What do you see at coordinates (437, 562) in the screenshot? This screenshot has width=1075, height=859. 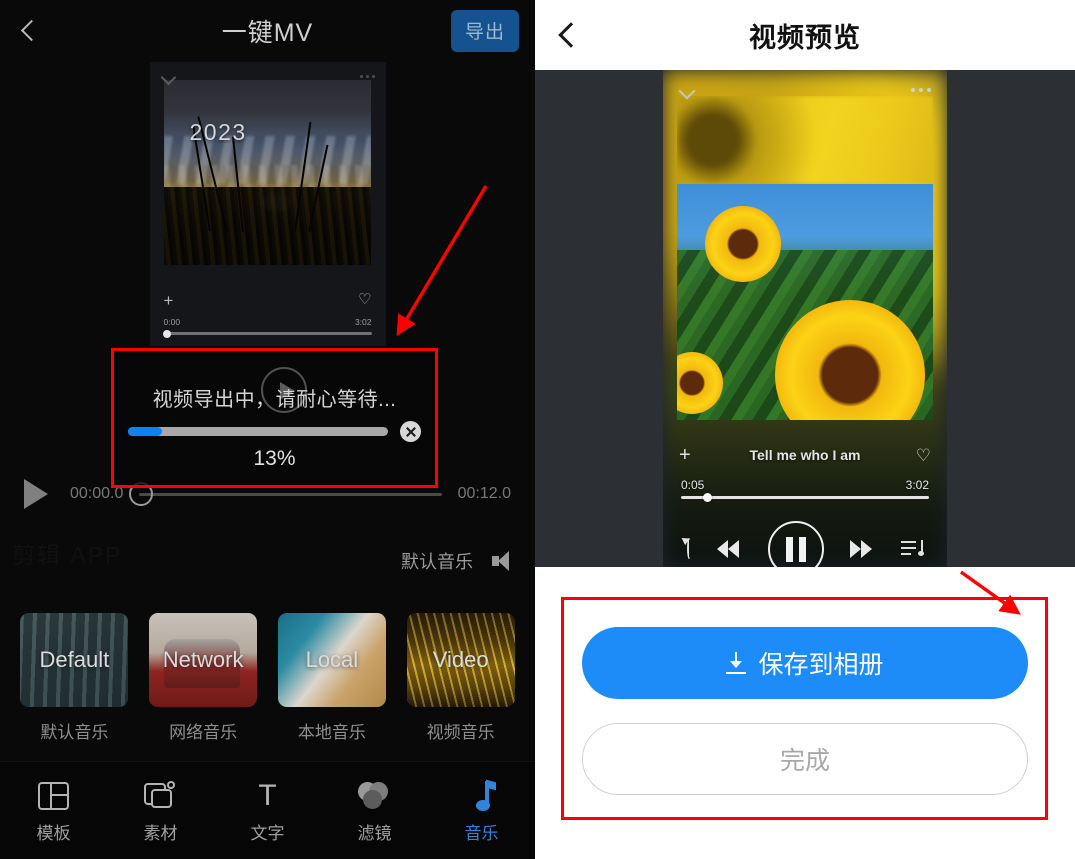 I see `selected-music-label: 默认音乐` at bounding box center [437, 562].